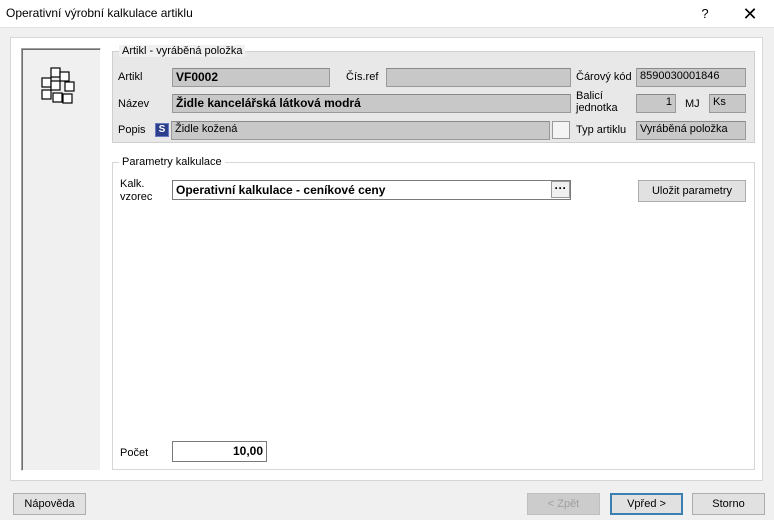 Image resolution: width=774 pixels, height=520 pixels. What do you see at coordinates (134, 104) in the screenshot?
I see `nazev-label: Název` at bounding box center [134, 104].